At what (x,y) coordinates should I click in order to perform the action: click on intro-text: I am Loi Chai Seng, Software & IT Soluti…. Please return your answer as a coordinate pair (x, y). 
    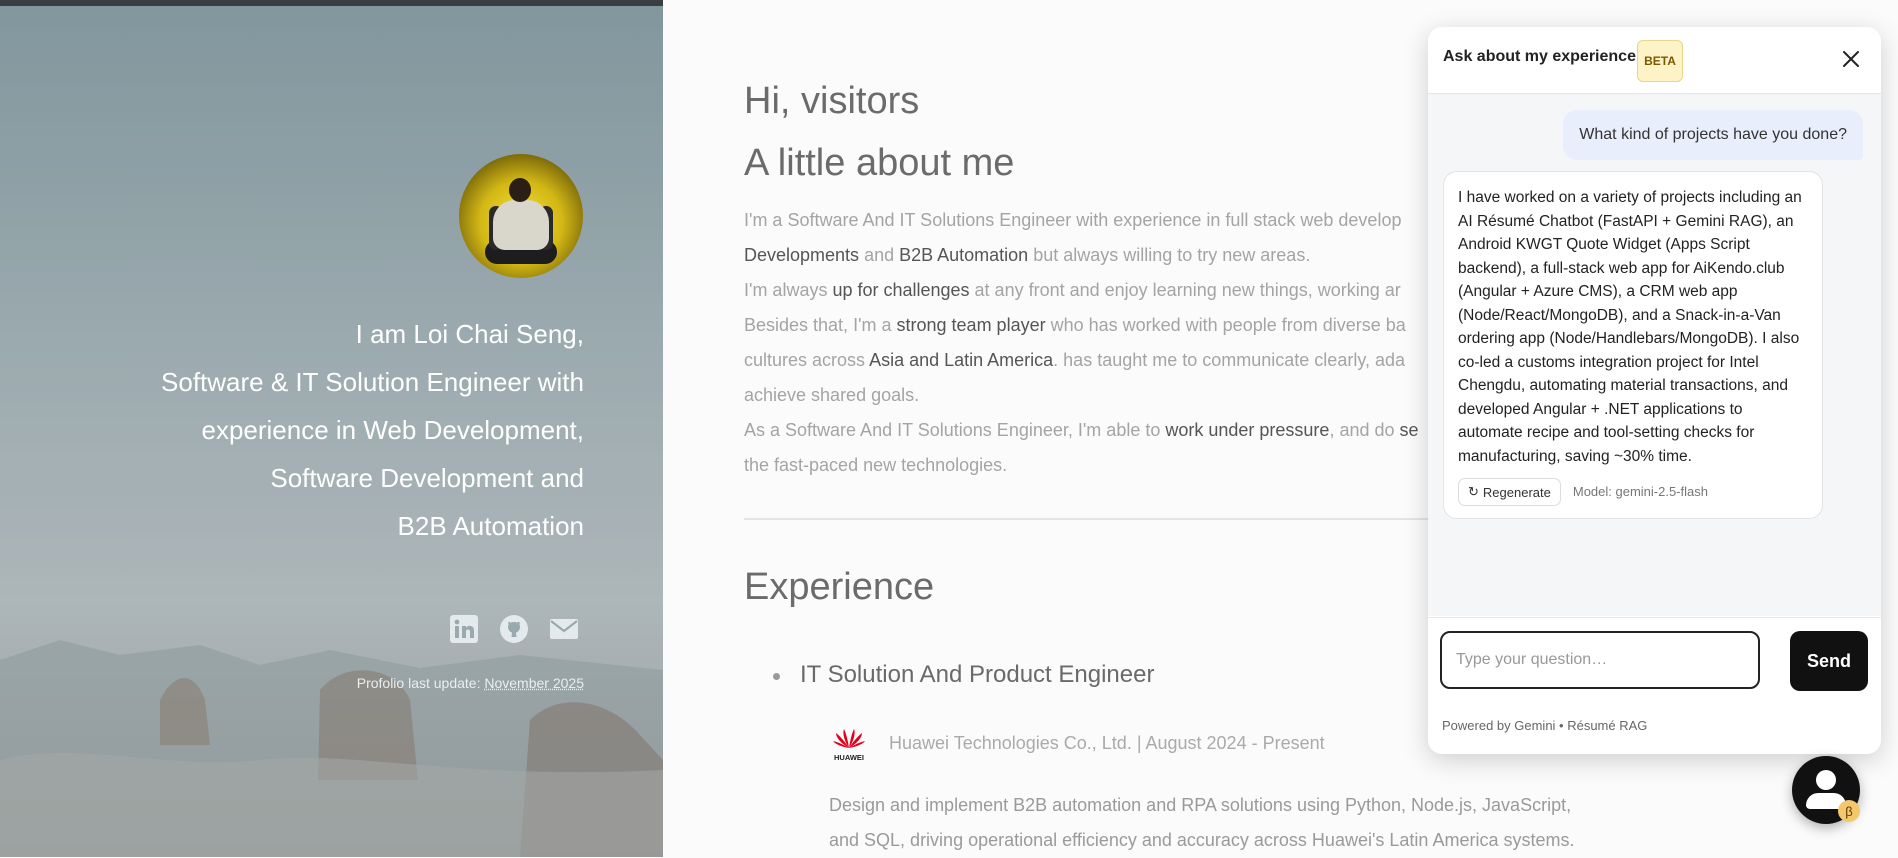
    Looking at the image, I should click on (372, 430).